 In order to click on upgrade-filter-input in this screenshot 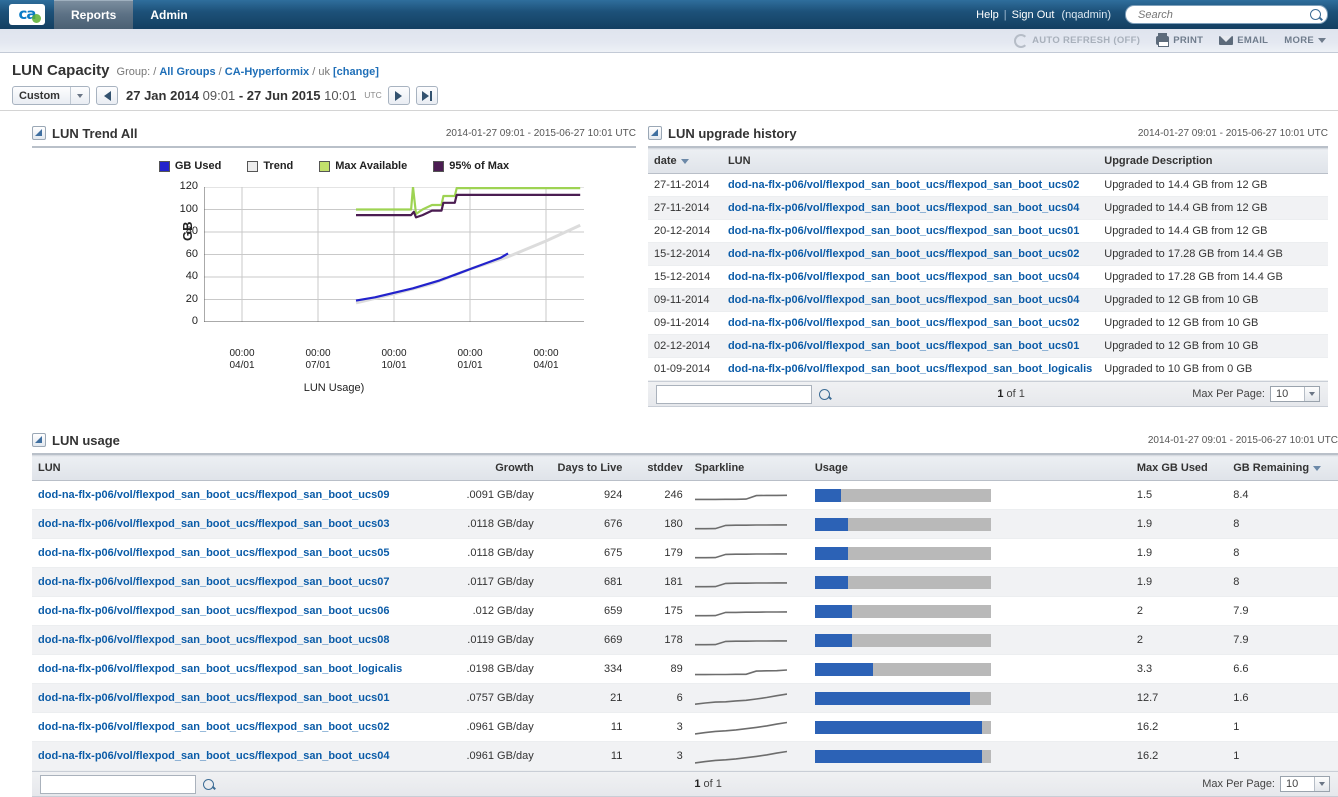, I will do `click(734, 394)`.